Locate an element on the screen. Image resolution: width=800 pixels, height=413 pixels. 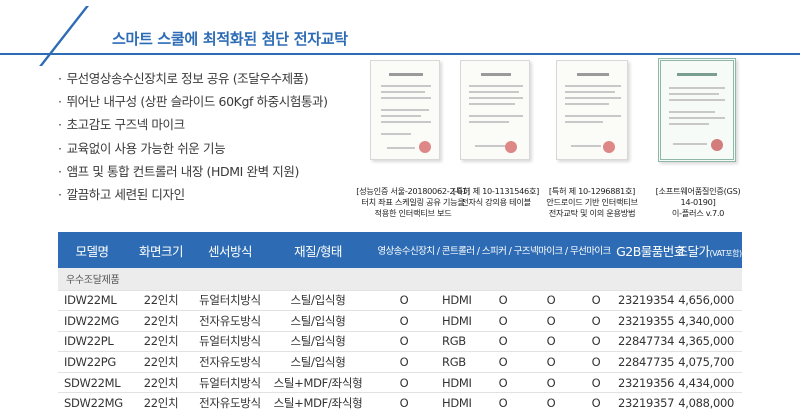
cell-model: IDW22PL is located at coordinates (92, 342).